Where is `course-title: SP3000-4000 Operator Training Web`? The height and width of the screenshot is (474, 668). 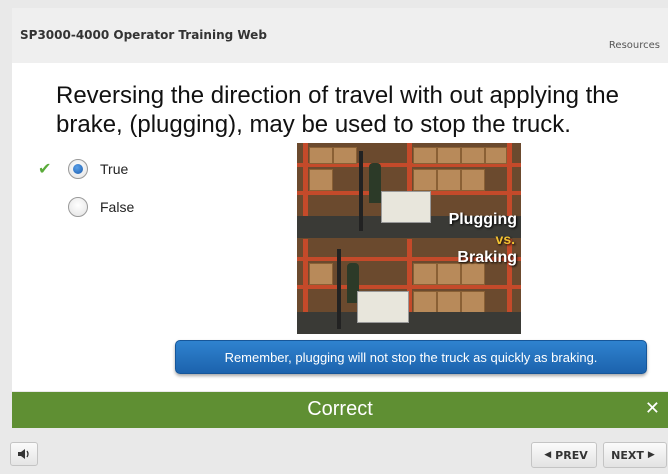 course-title: SP3000-4000 Operator Training Web is located at coordinates (143, 35).